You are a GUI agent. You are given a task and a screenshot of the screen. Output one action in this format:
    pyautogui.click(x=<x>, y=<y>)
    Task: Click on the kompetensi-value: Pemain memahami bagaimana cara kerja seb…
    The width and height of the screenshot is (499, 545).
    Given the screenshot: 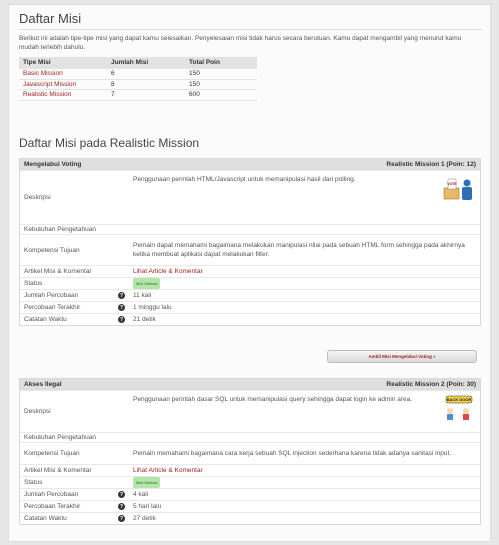 What is the action you would take?
    pyautogui.click(x=292, y=453)
    